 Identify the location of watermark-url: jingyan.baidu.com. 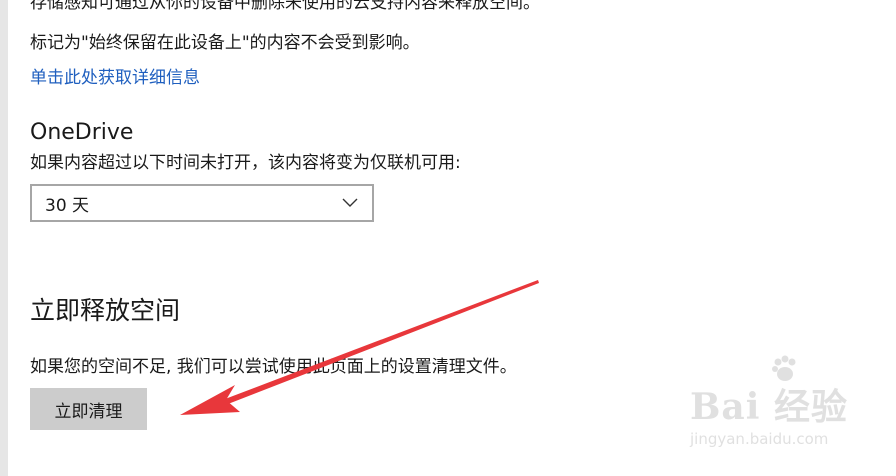
(759, 439).